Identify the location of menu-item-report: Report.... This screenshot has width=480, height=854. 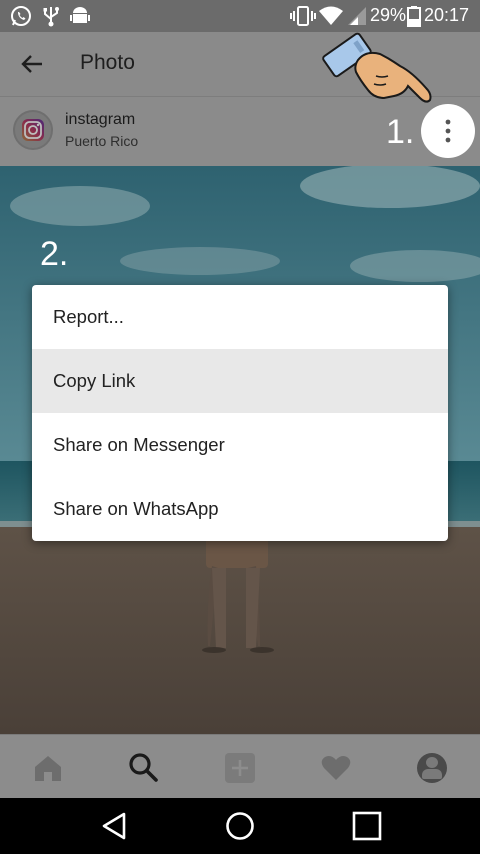
(240, 317).